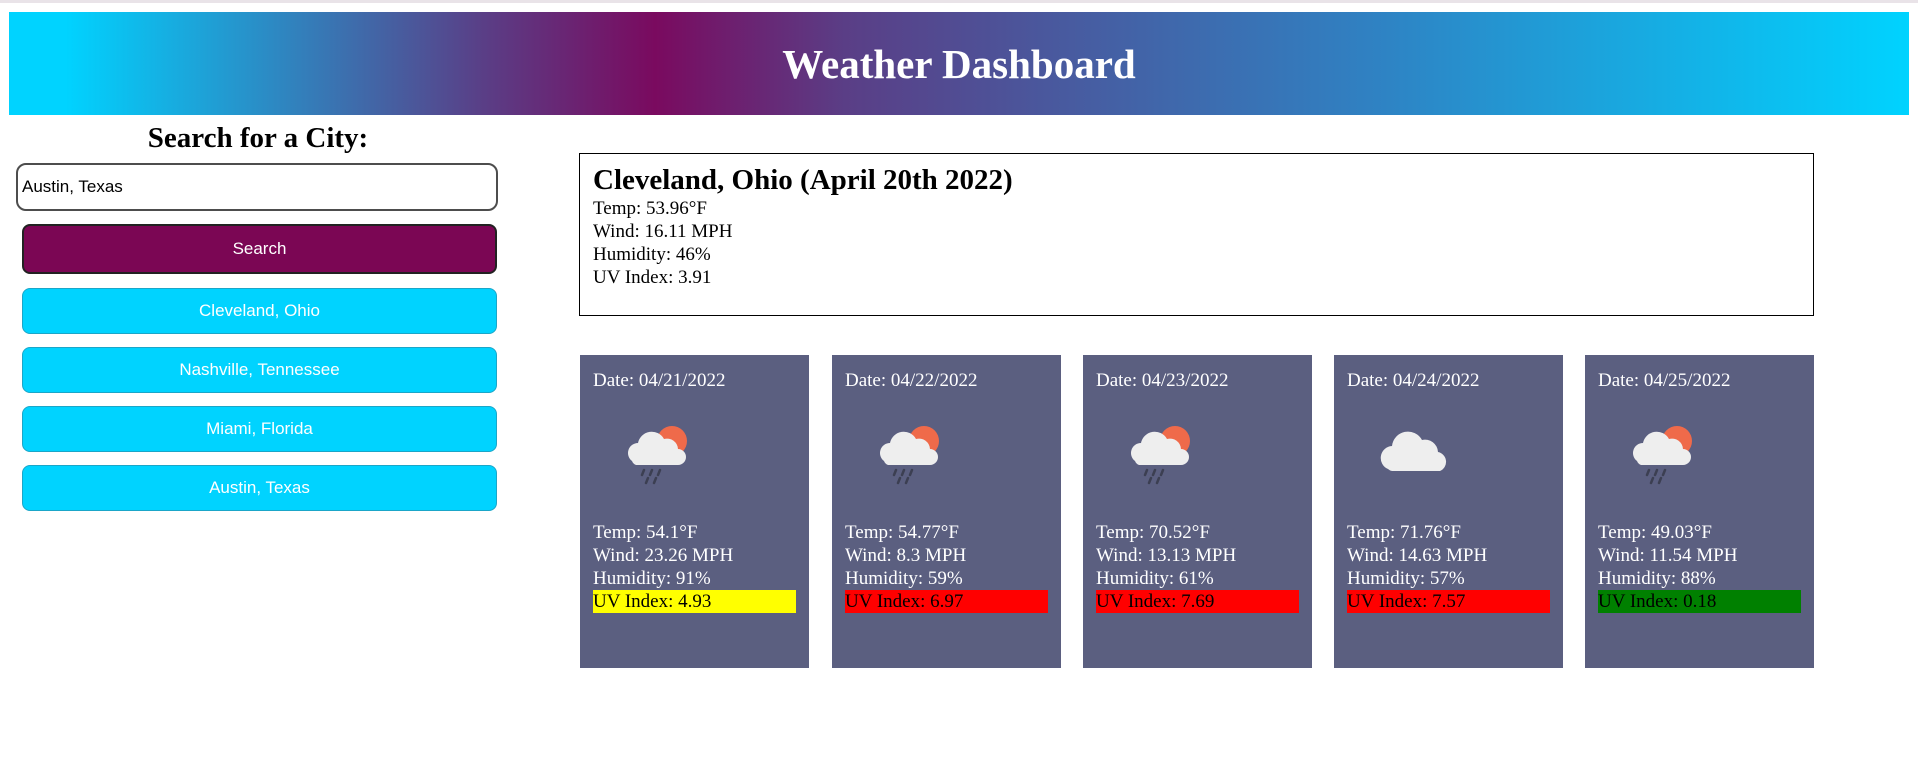 This screenshot has width=1918, height=777. Describe the element at coordinates (663, 231) in the screenshot. I see `current-wind: Wind: 16.11 MPH` at that location.